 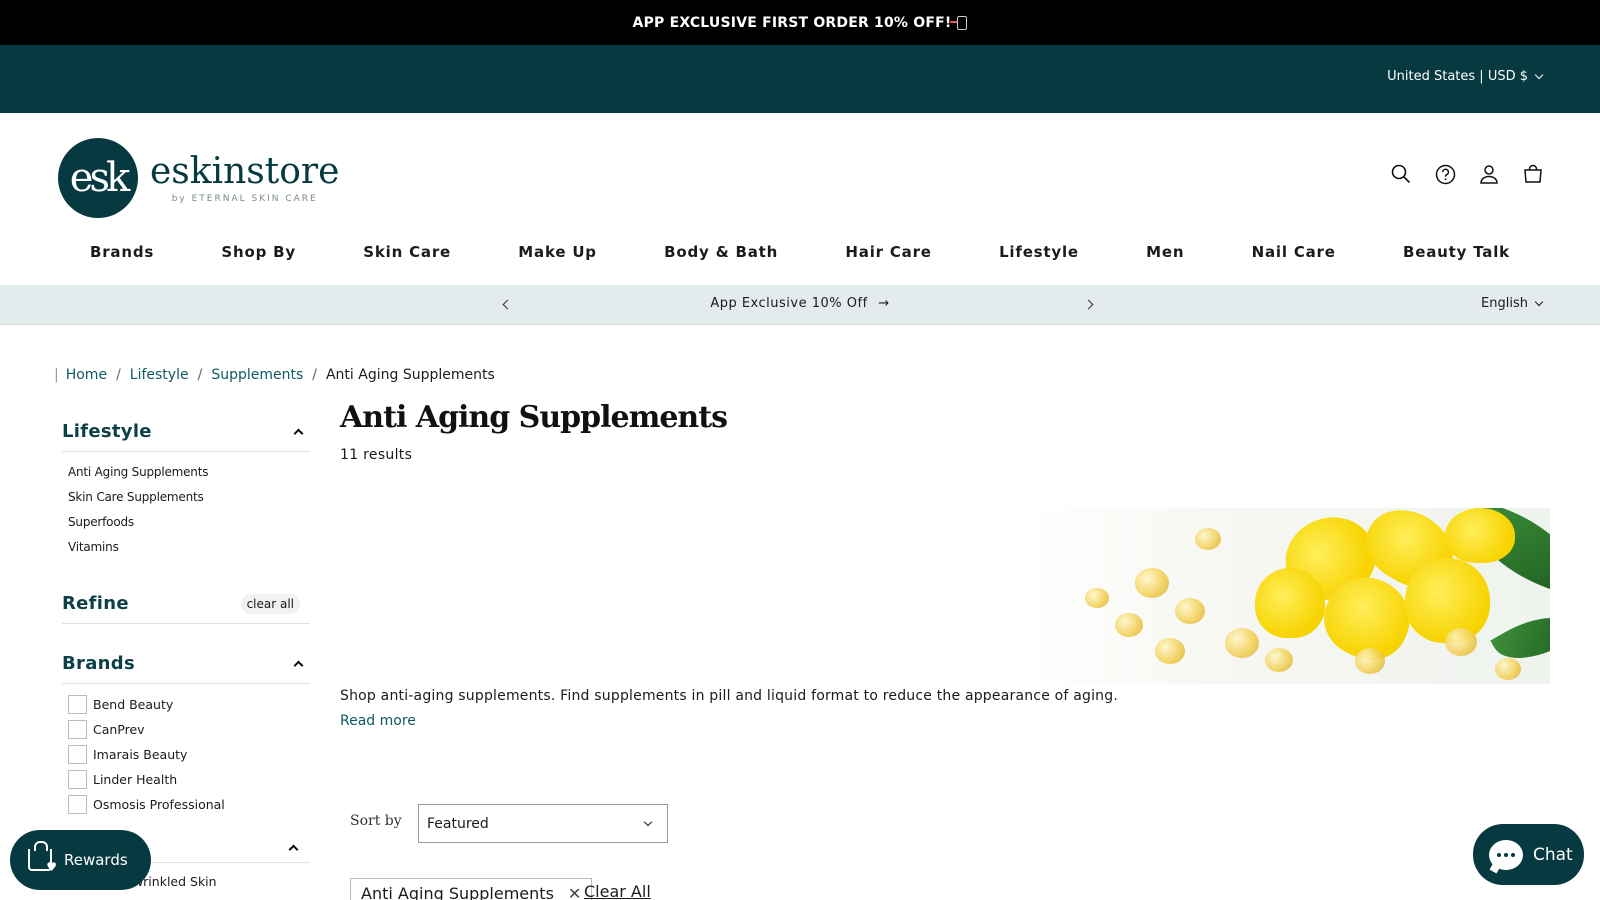 What do you see at coordinates (42, 857) in the screenshot?
I see `shopping-bag-icon: ♥` at bounding box center [42, 857].